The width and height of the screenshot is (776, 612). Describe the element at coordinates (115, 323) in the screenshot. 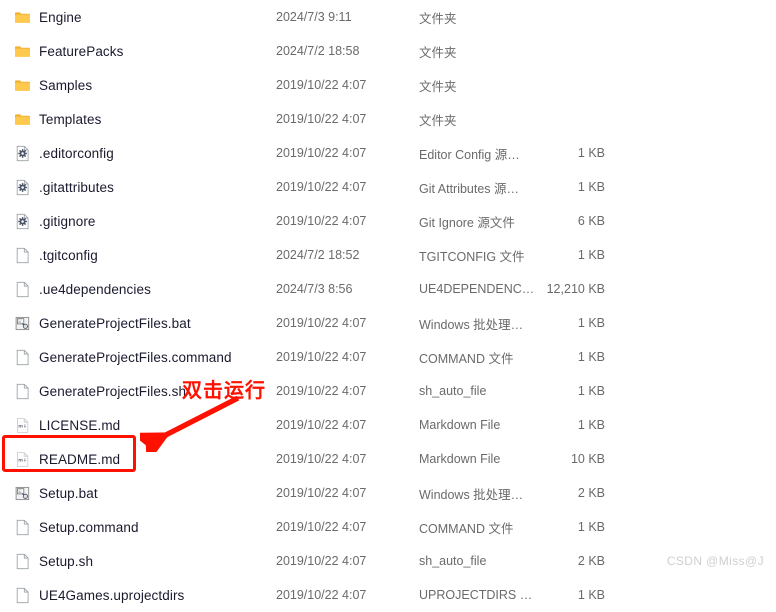

I see `file-name-label: GenerateProjectFiles.bat` at that location.